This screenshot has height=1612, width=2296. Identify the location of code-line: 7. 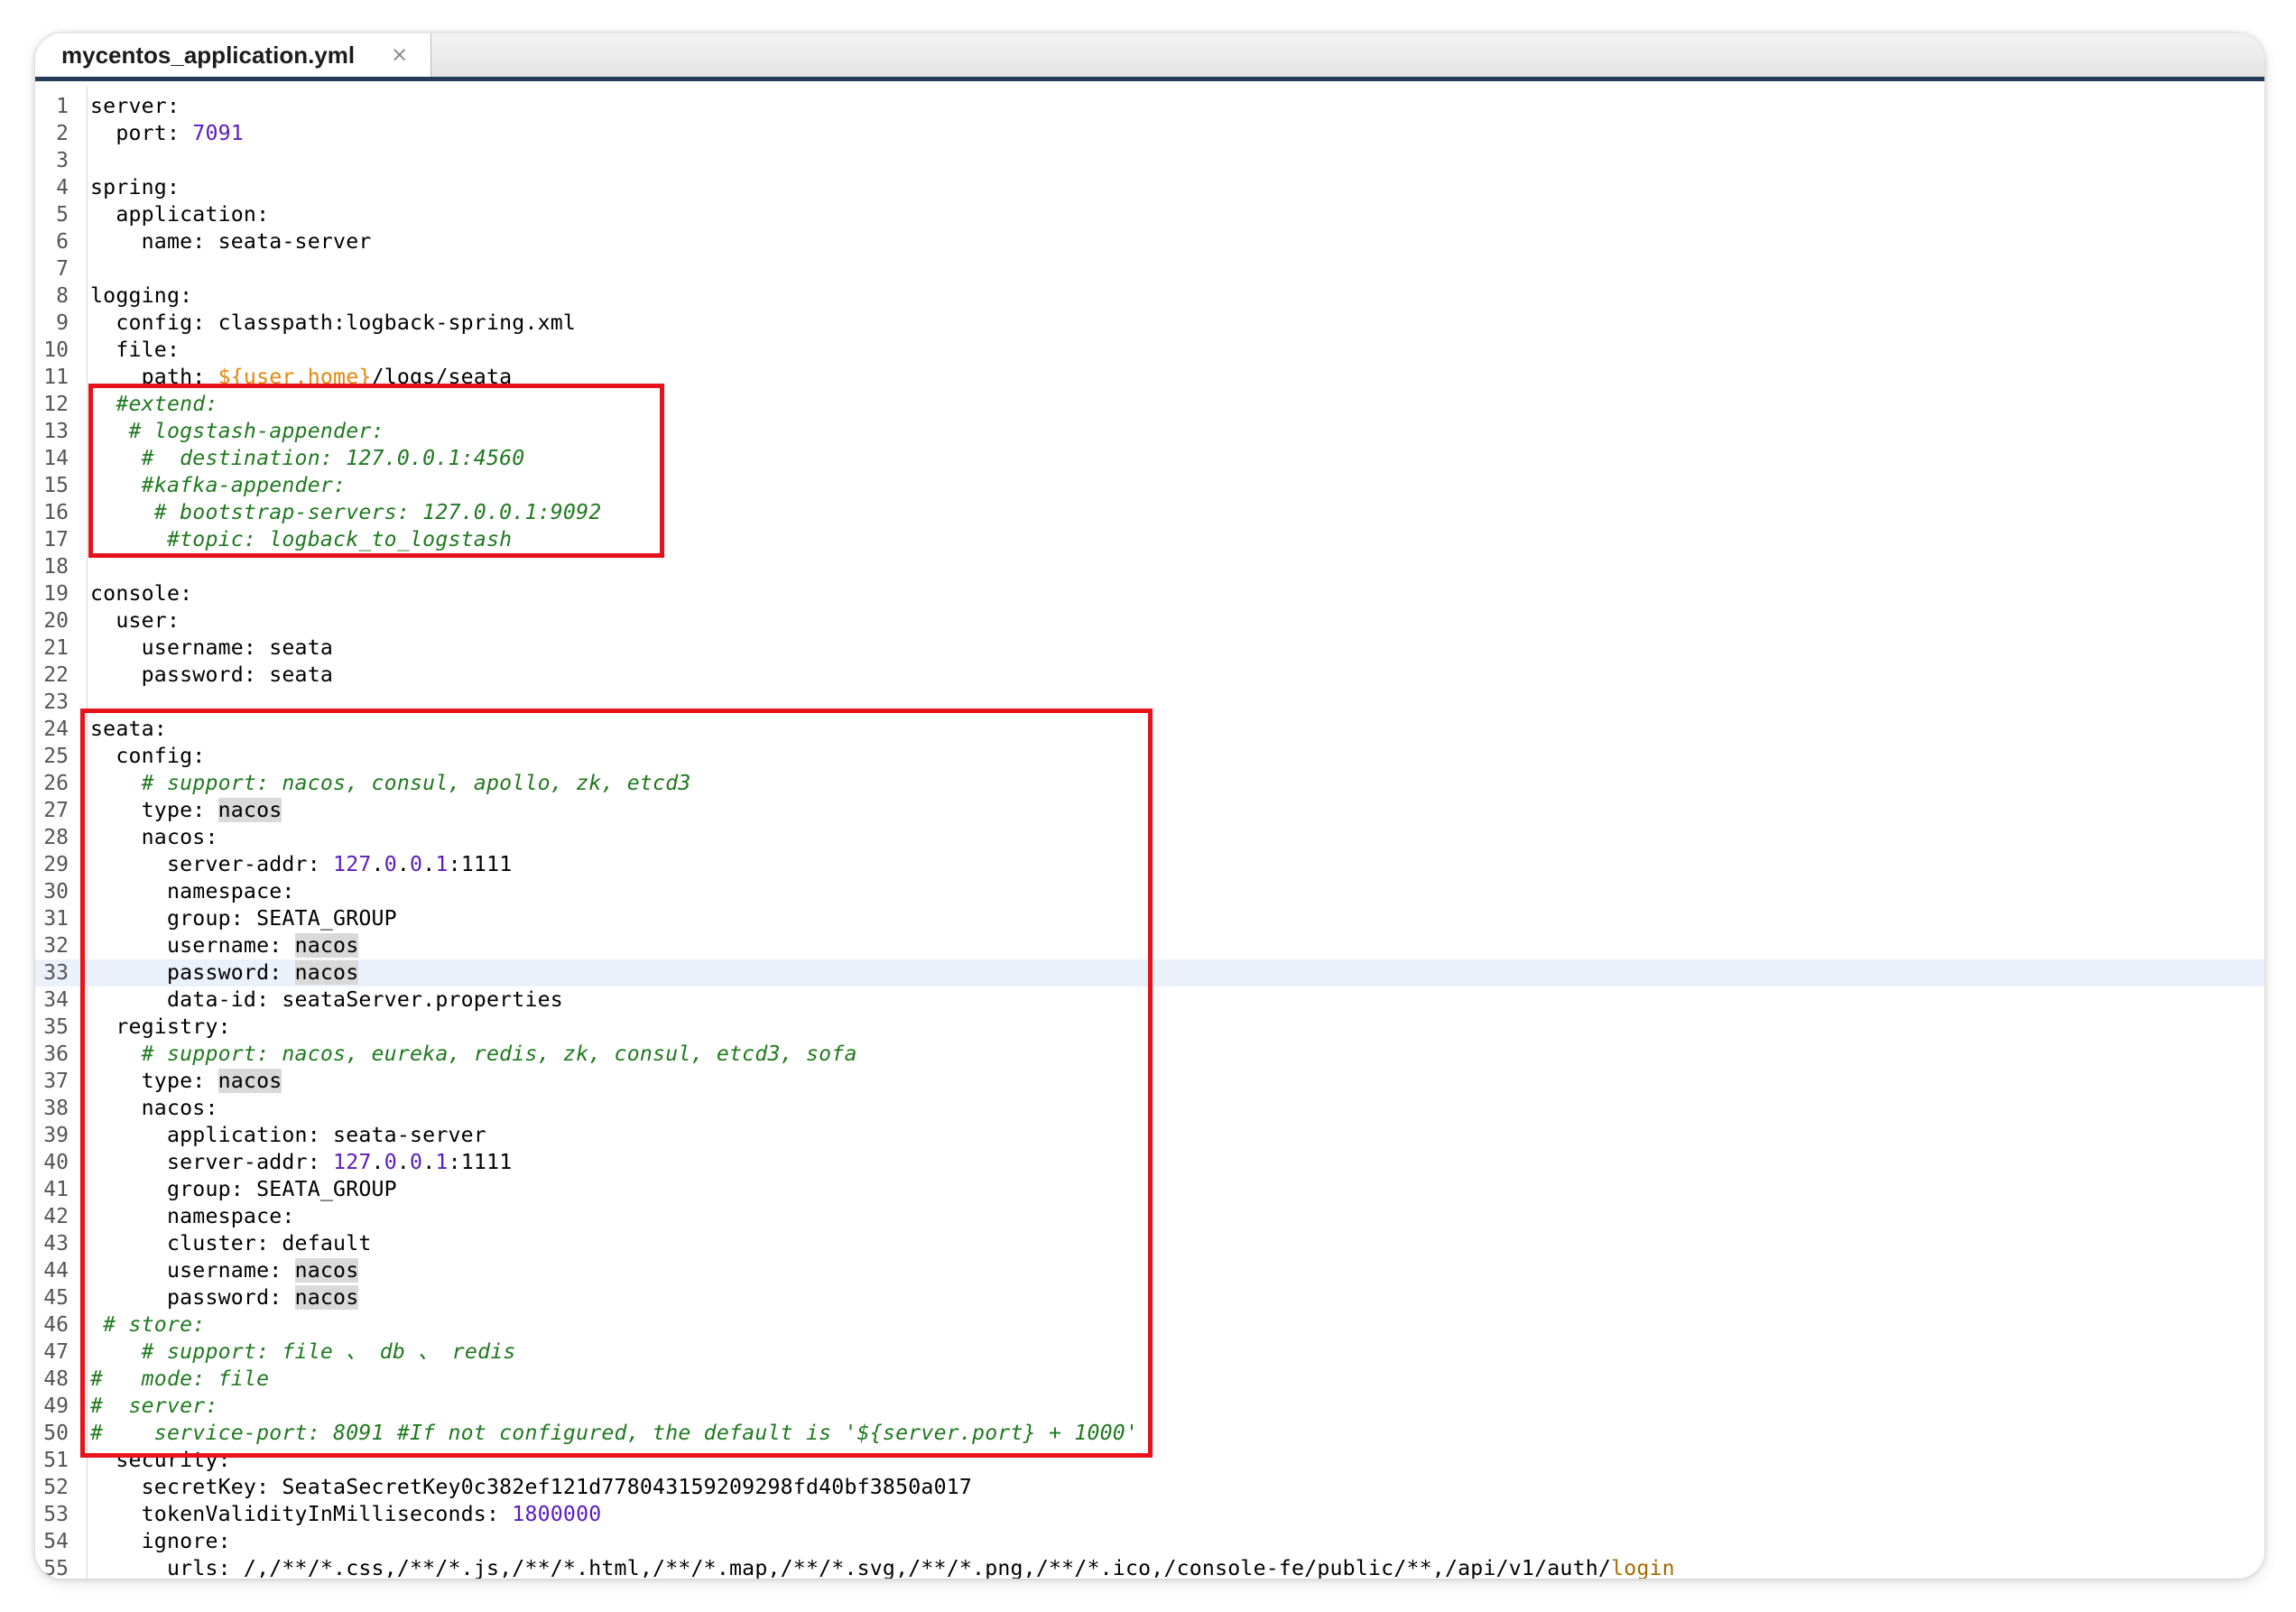
(1149, 269).